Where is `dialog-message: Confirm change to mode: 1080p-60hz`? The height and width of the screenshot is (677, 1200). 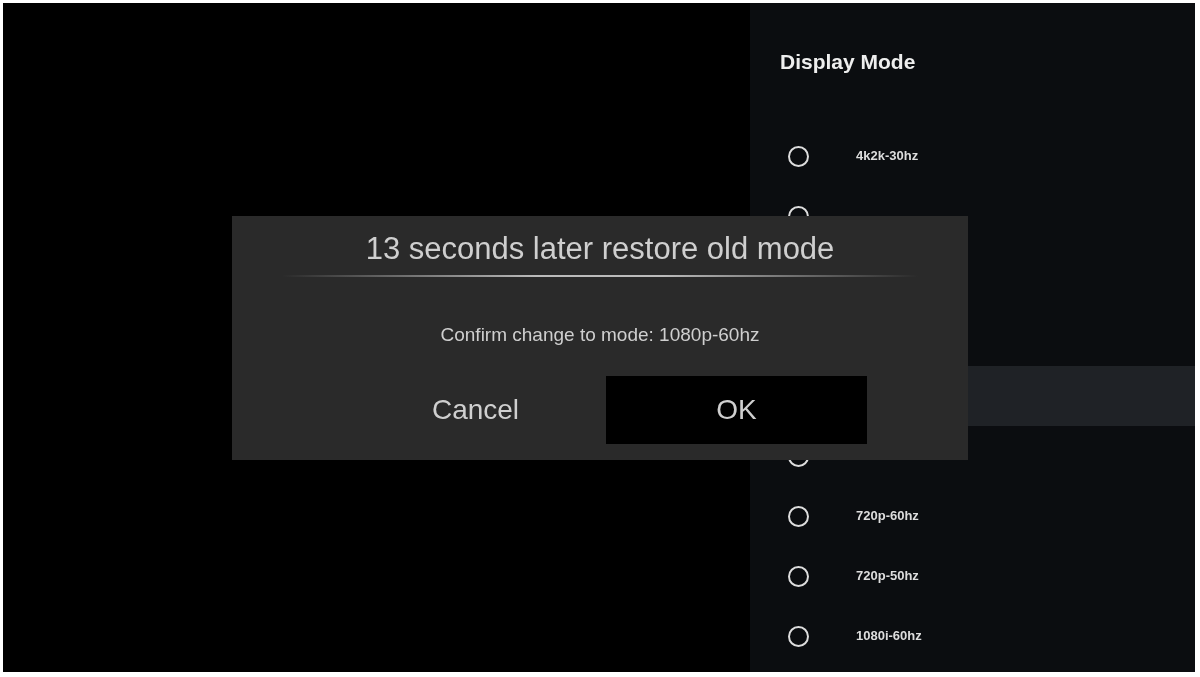 dialog-message: Confirm change to mode: 1080p-60hz is located at coordinates (600, 335).